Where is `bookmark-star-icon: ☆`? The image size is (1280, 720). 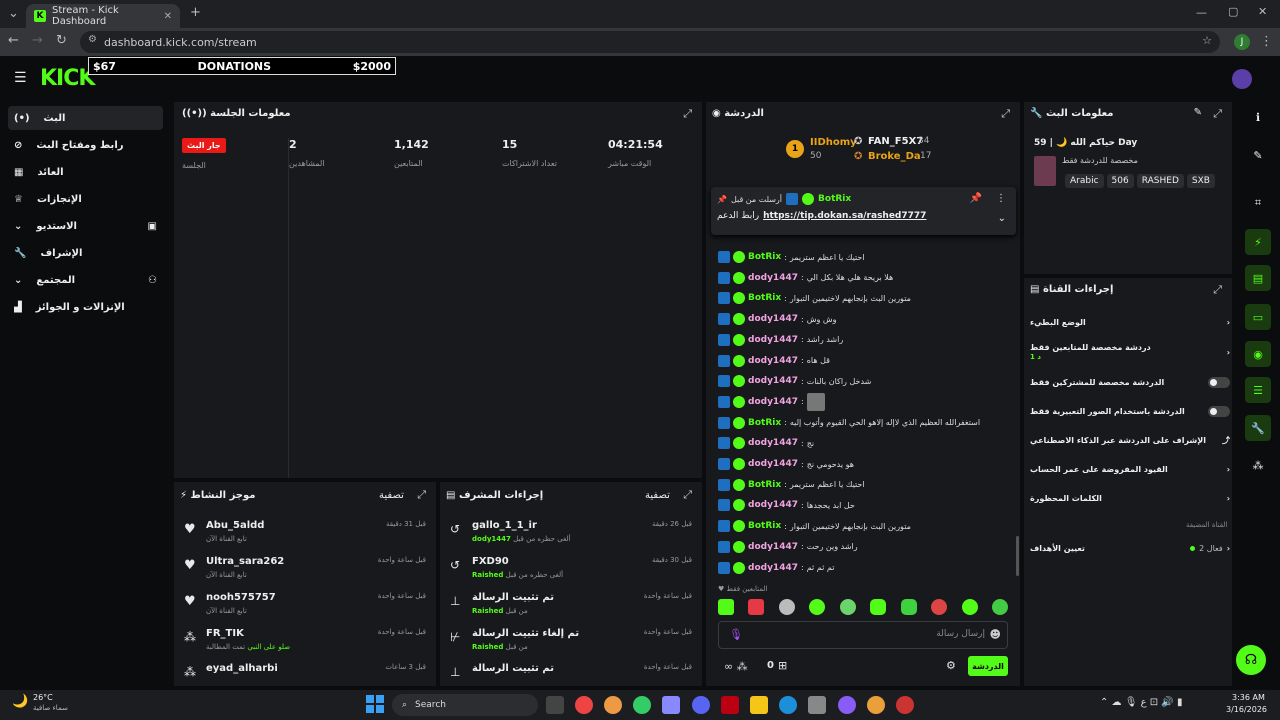 bookmark-star-icon: ☆ is located at coordinates (1207, 40).